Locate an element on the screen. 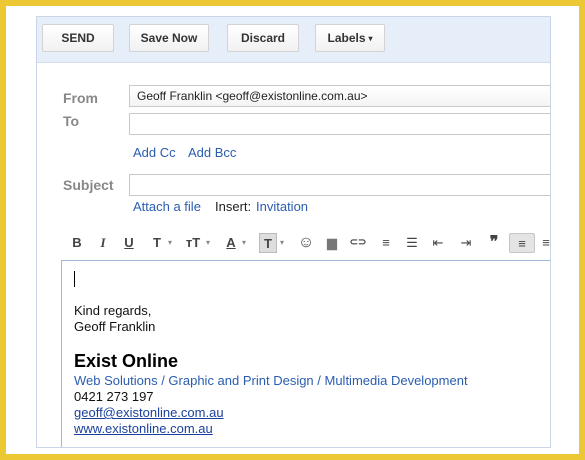 The width and height of the screenshot is (585, 460). signature-company: Exist Online is located at coordinates (126, 361).